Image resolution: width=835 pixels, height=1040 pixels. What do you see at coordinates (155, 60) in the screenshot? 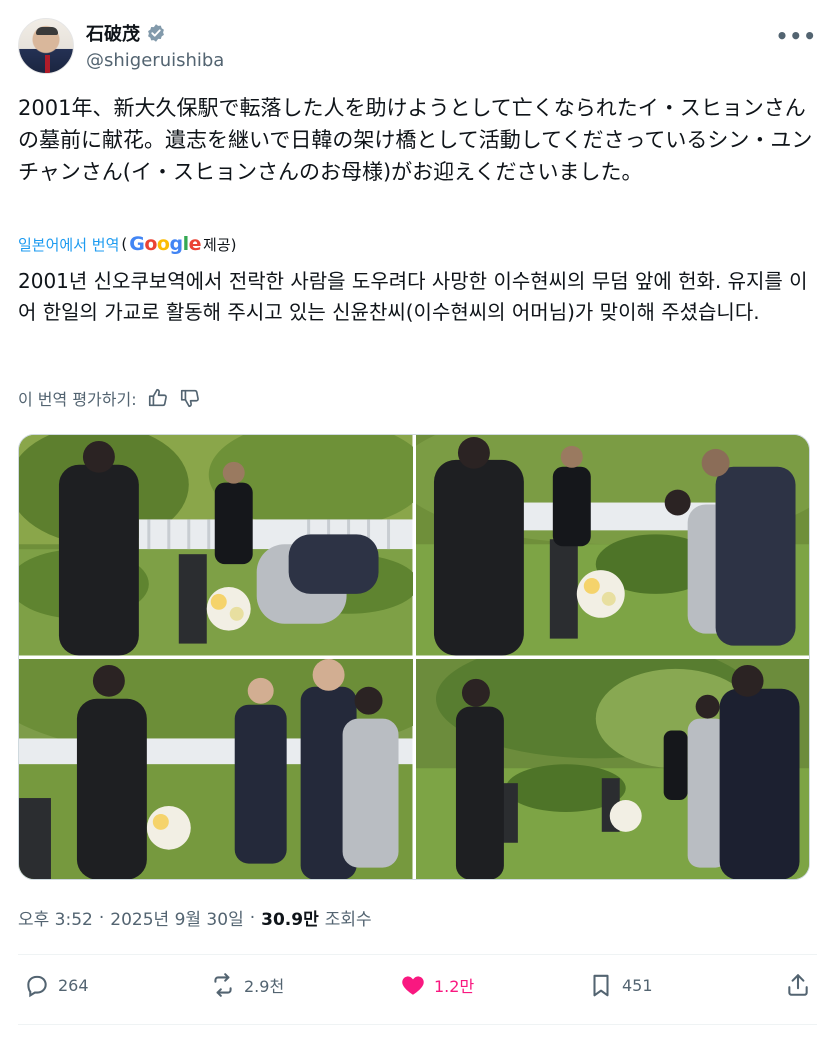
I see `author-handle: @shigeruishiba` at bounding box center [155, 60].